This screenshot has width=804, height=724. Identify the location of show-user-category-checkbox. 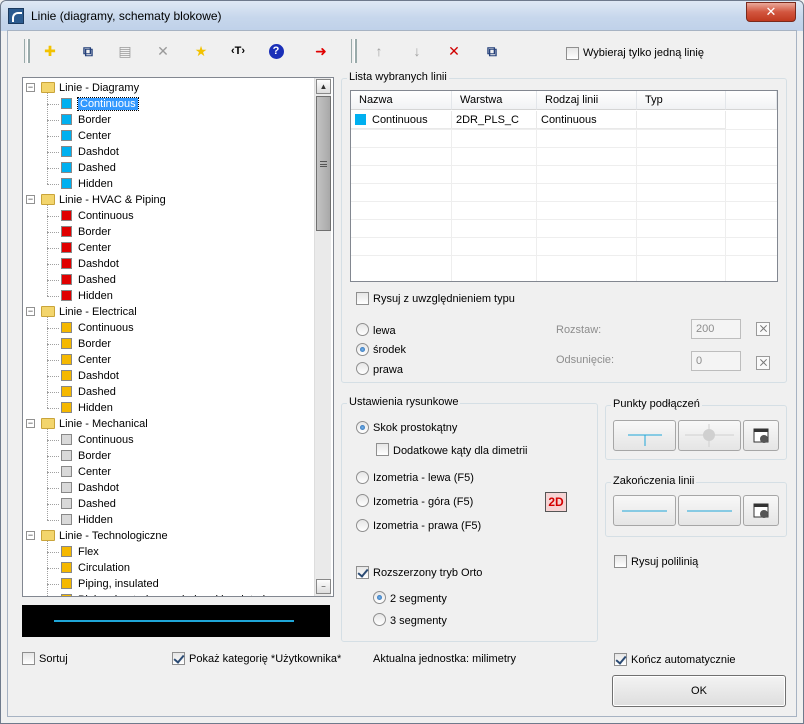
(178, 658).